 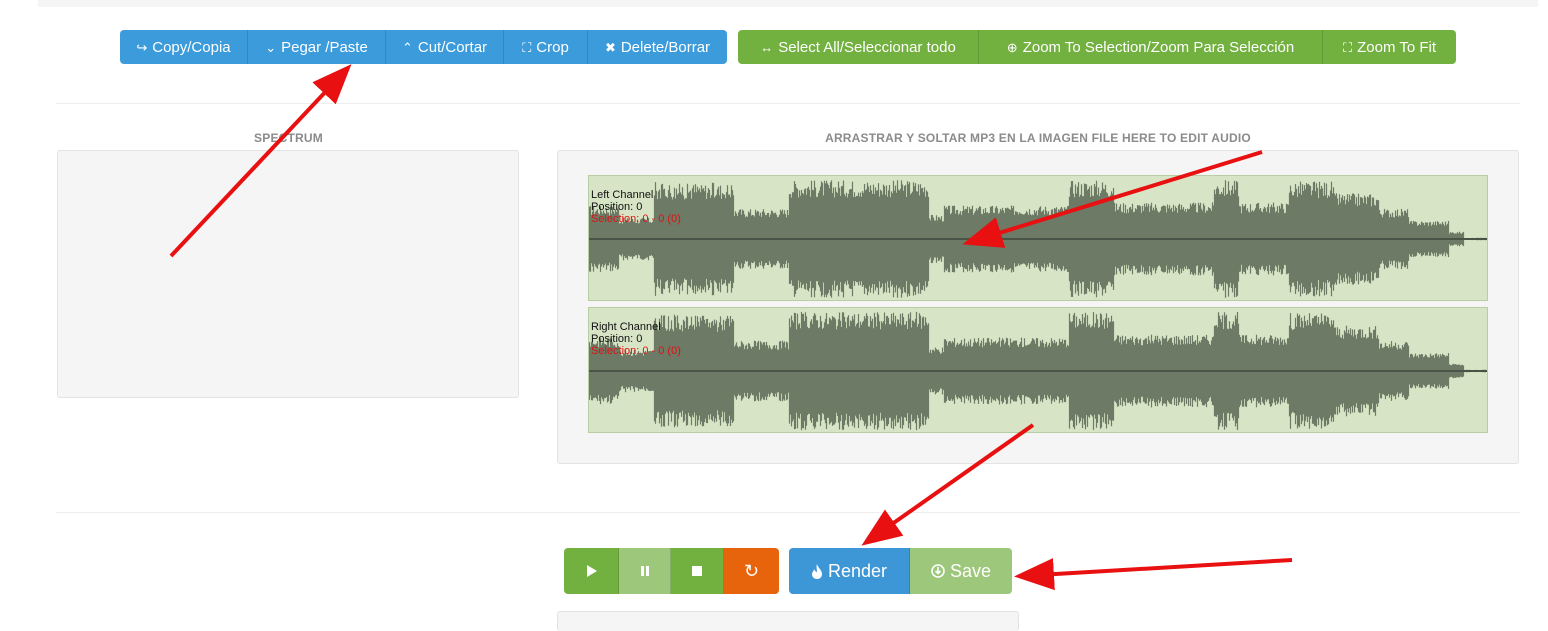 I want to click on paste-button: ⌄ Pegar /Paste, so click(x=317, y=47).